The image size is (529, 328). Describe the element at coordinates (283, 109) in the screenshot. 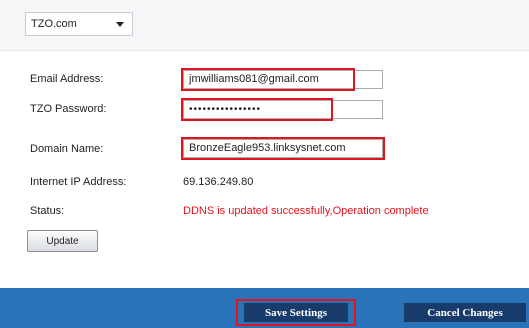

I see `password-field: ••••••••••••••••` at that location.